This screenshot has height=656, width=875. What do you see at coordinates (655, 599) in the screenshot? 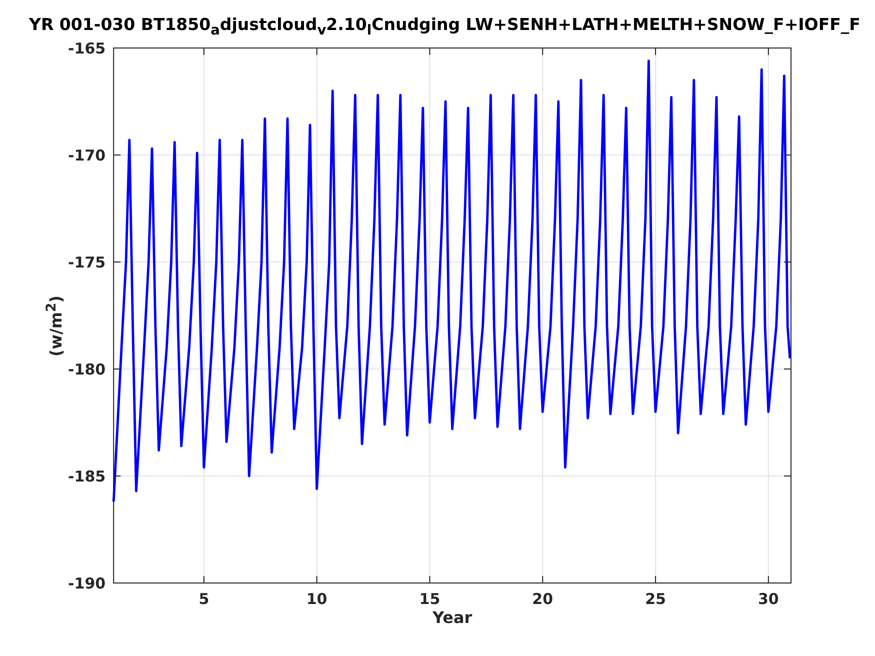
I see `x-tick-label: 25` at bounding box center [655, 599].